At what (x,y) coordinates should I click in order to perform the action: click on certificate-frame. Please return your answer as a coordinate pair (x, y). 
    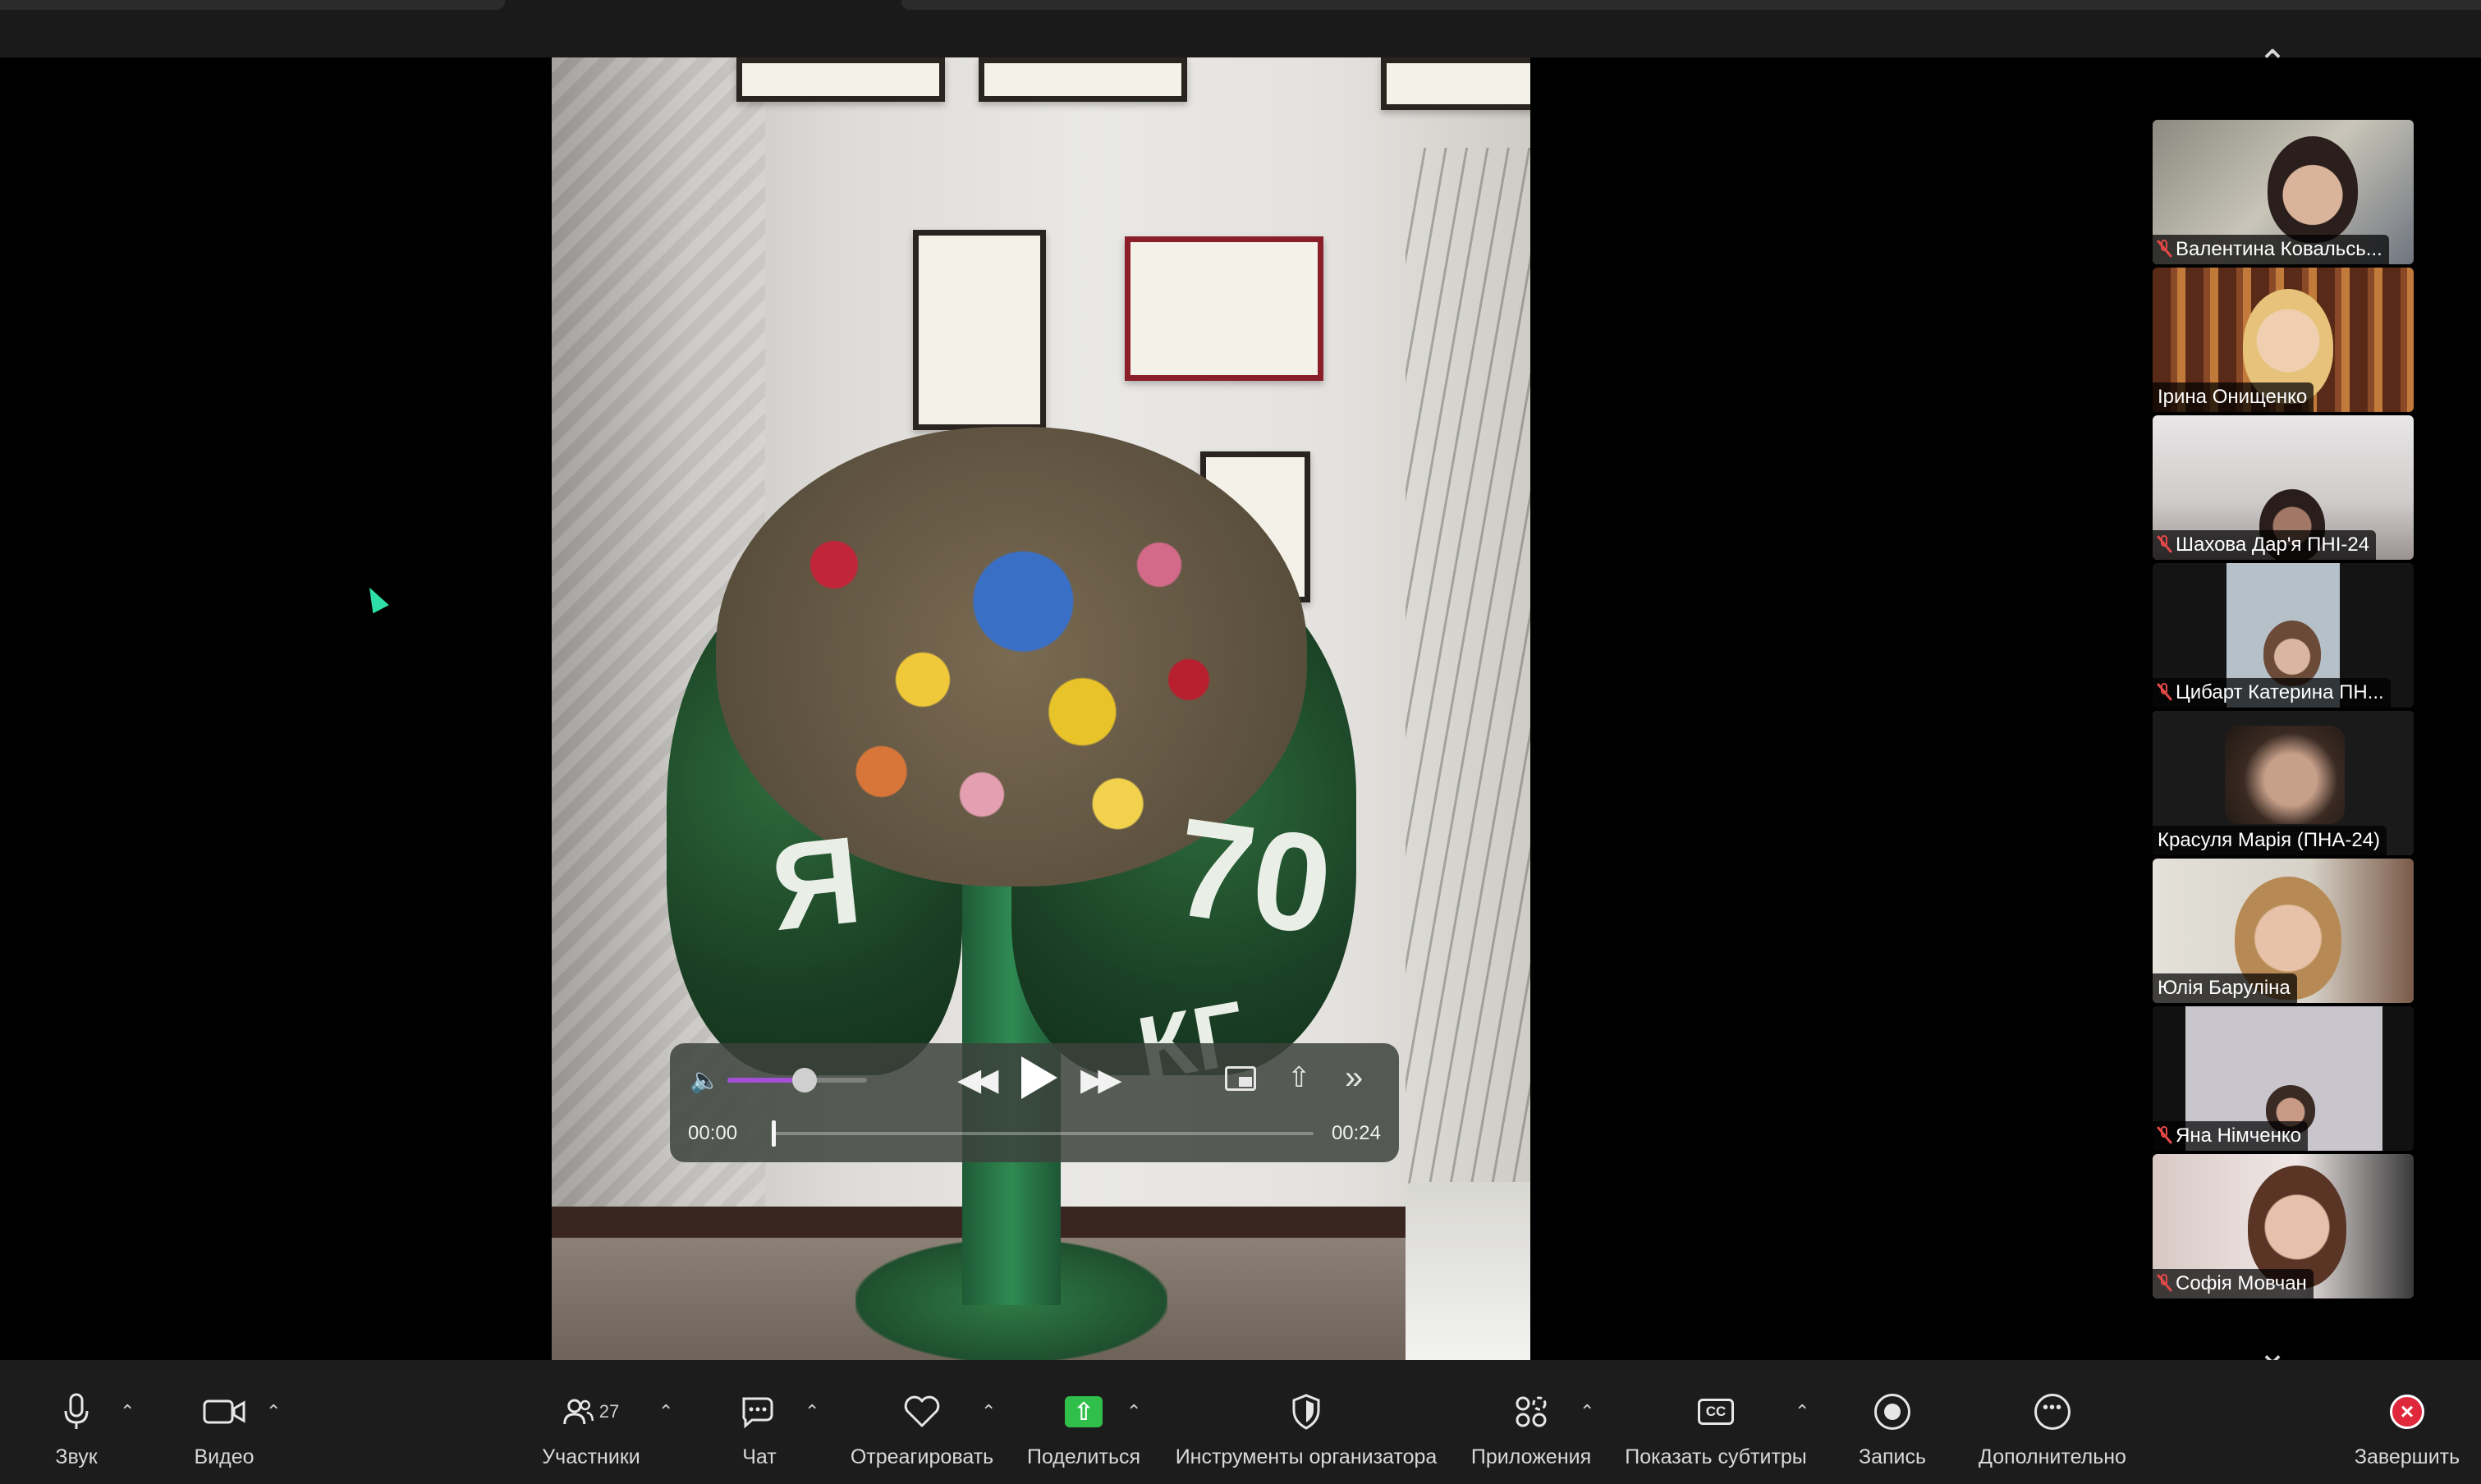
    Looking at the image, I should click on (979, 330).